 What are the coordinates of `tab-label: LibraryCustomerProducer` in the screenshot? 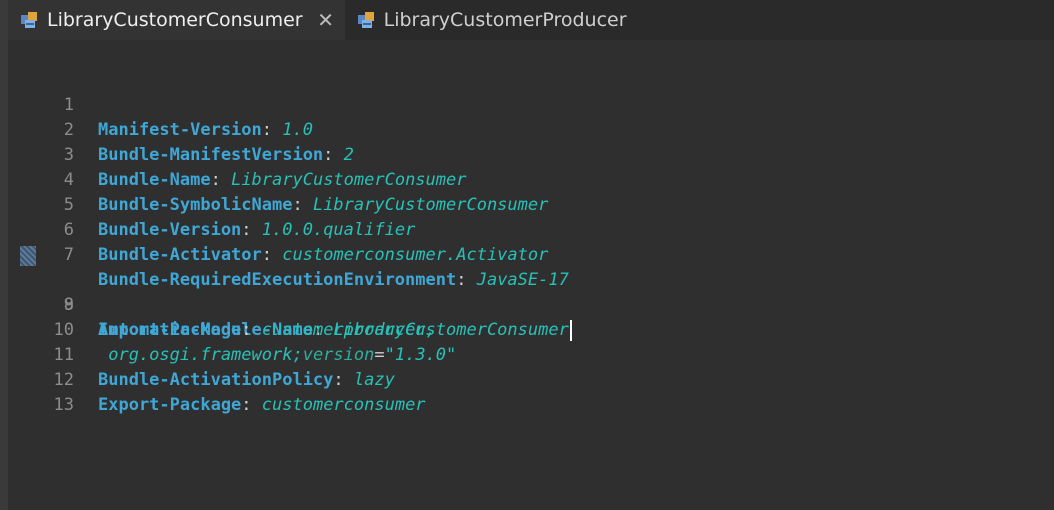 It's located at (505, 20).